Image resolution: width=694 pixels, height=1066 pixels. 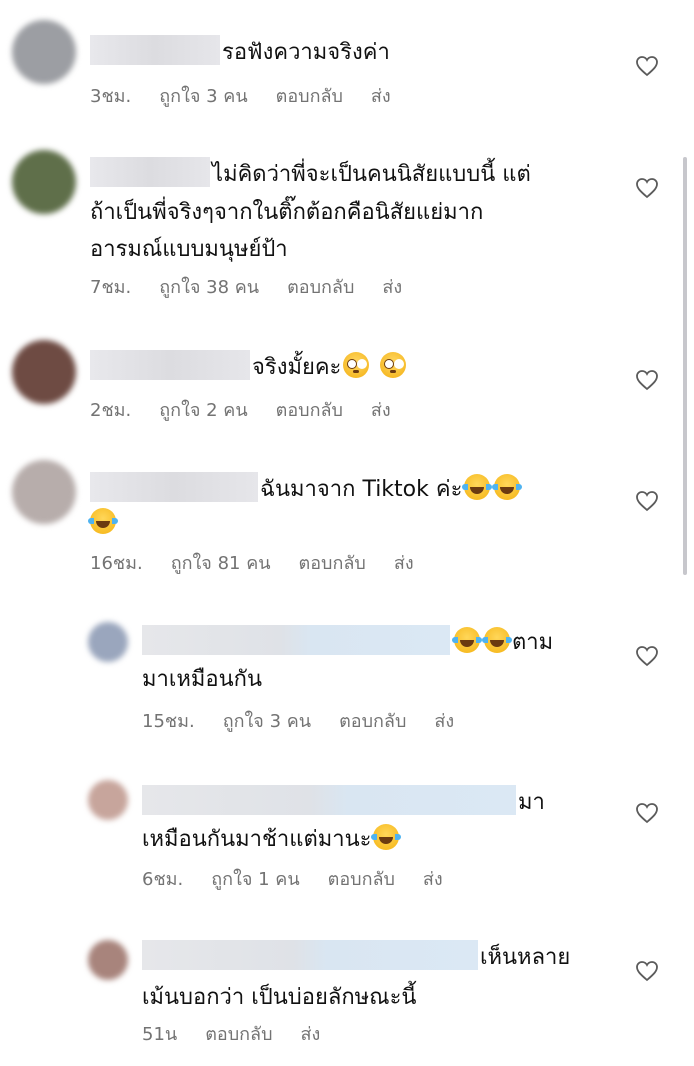 I want to click on comment-body-line: ไม่คิดว่าพี่จะเป็นคนนิสัยแบบนี้ แต่, so click(x=371, y=174).